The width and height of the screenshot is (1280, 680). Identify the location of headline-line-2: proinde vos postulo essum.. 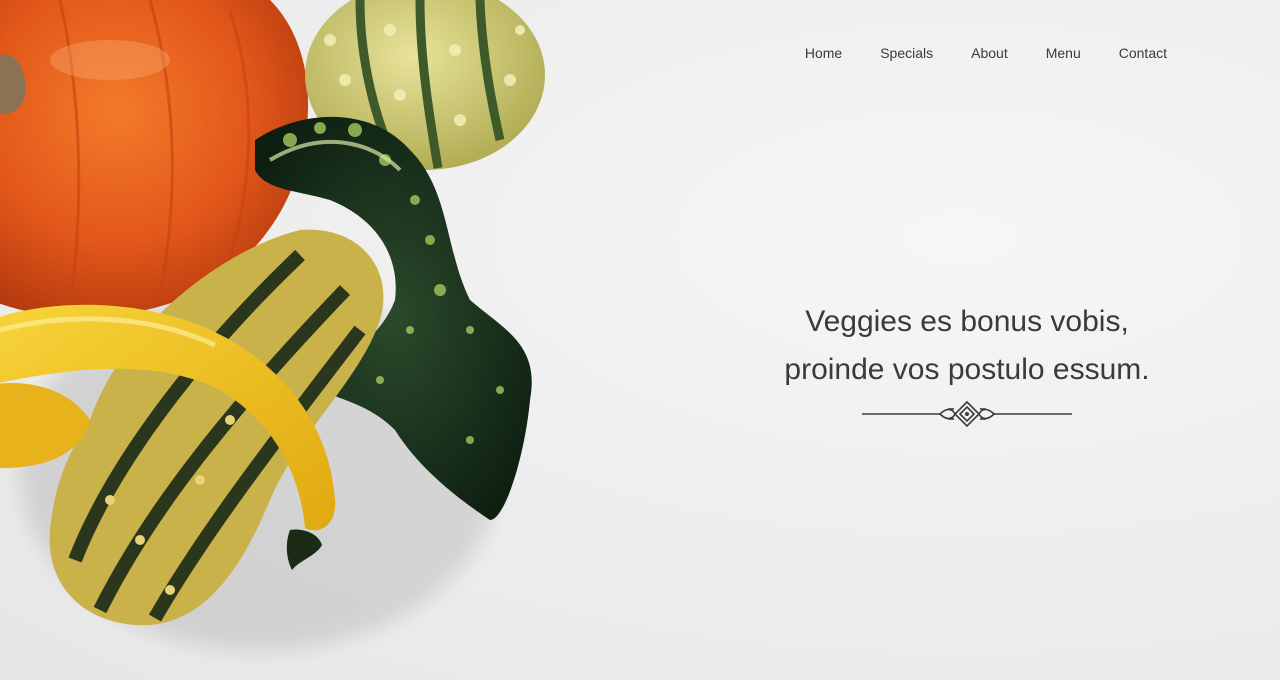
(967, 369).